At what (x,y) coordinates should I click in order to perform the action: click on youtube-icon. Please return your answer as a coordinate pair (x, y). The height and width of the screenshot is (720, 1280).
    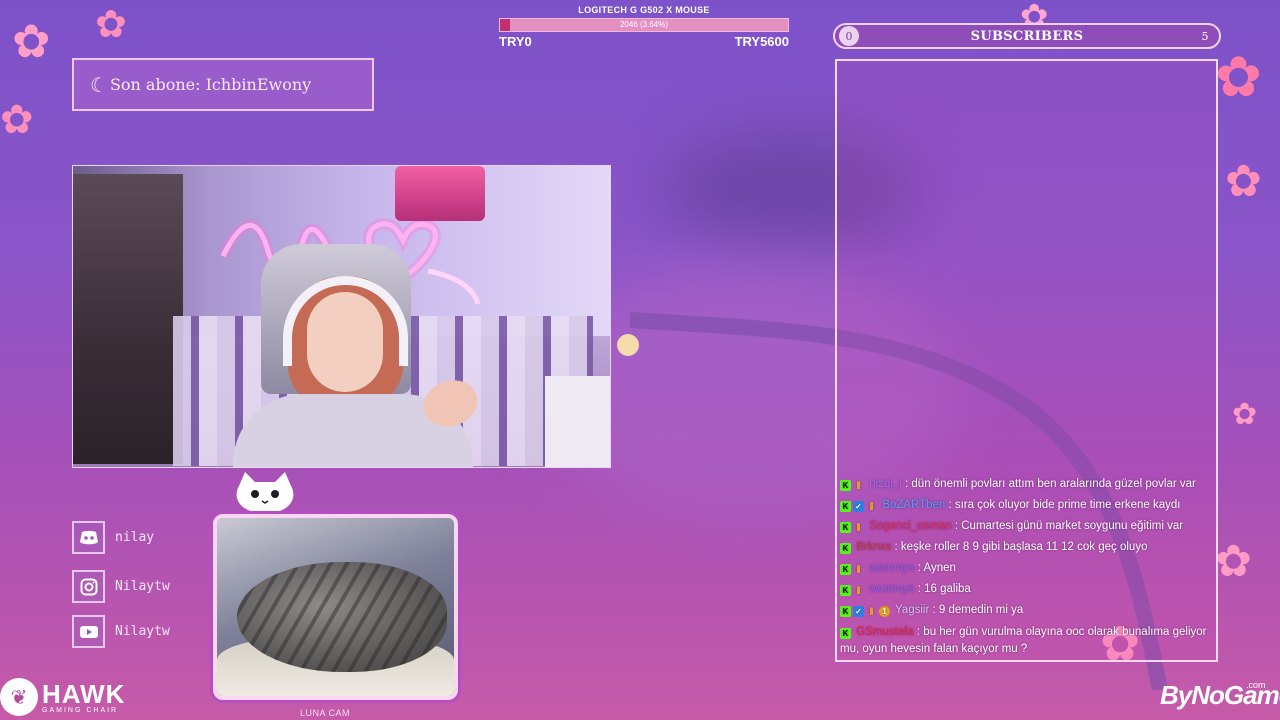
    Looking at the image, I should click on (88, 631).